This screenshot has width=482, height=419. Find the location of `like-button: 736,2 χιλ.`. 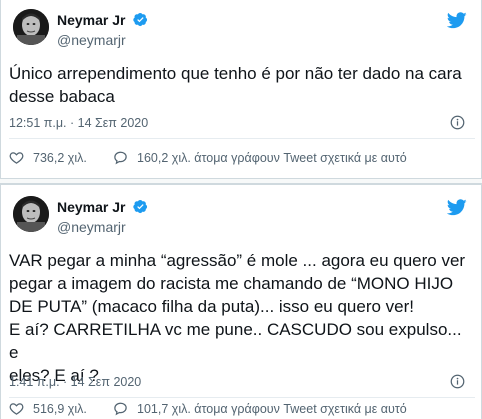

like-button: 736,2 χιλ. is located at coordinates (48, 157).